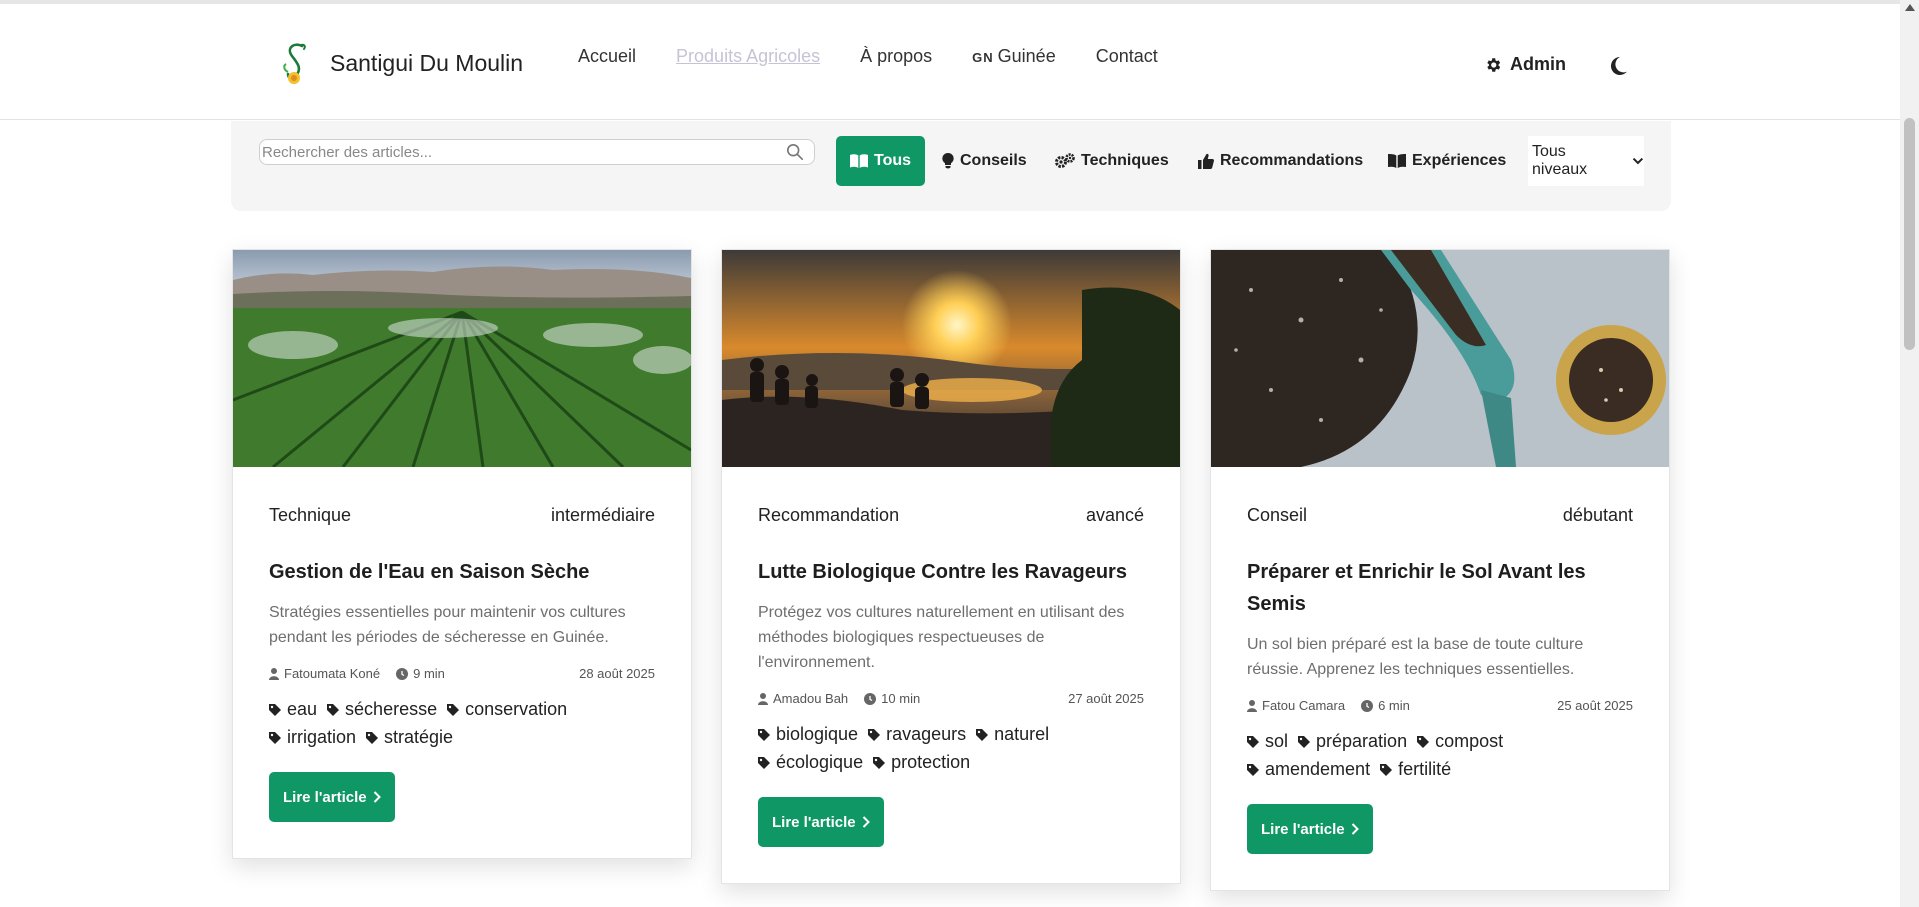 The height and width of the screenshot is (907, 1919). I want to click on article-author-name: Amadou Bah, so click(811, 698).